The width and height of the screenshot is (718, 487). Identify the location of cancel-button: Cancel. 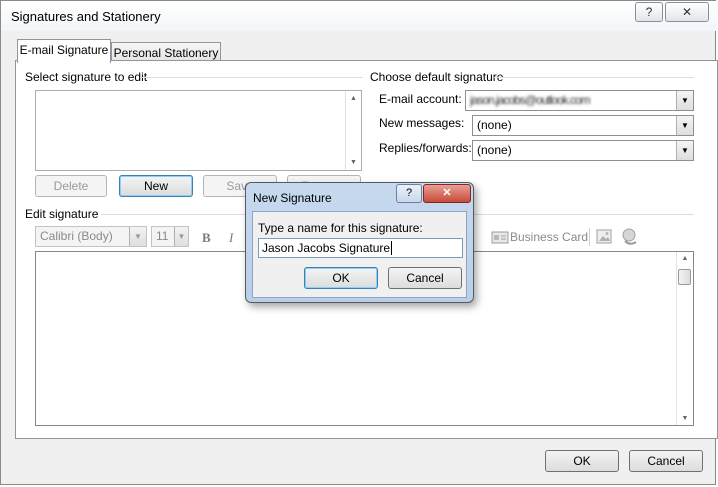
(666, 461).